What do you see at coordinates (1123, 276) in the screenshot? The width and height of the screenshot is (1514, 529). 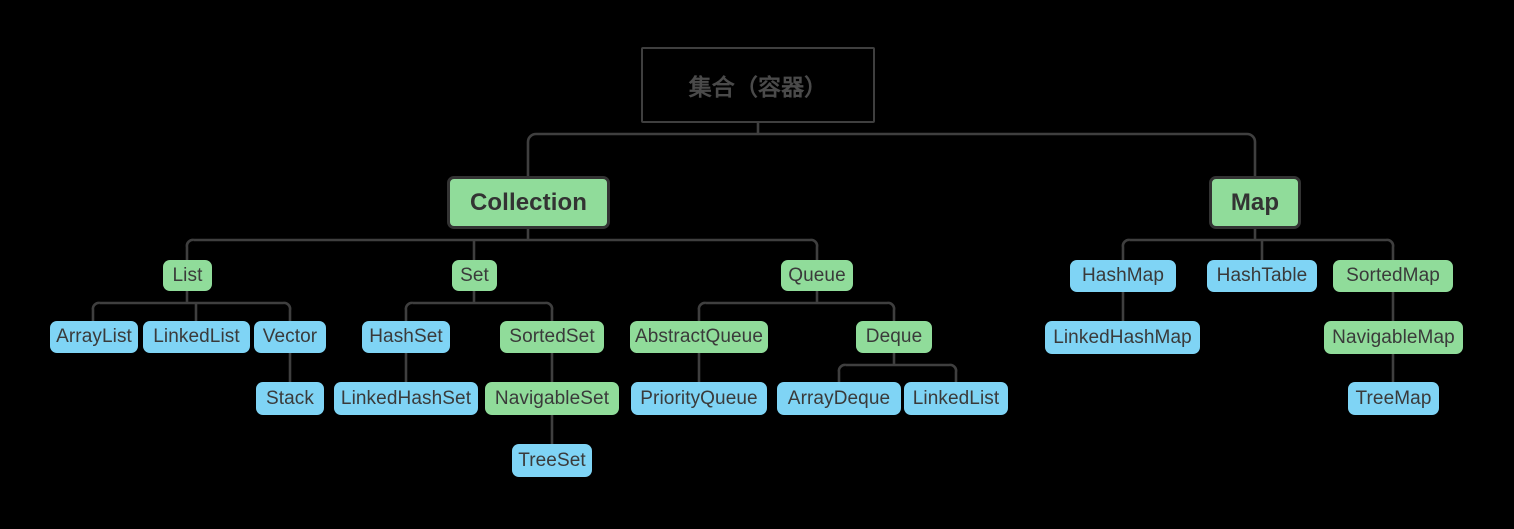 I see `node-hashmap: HashMap` at bounding box center [1123, 276].